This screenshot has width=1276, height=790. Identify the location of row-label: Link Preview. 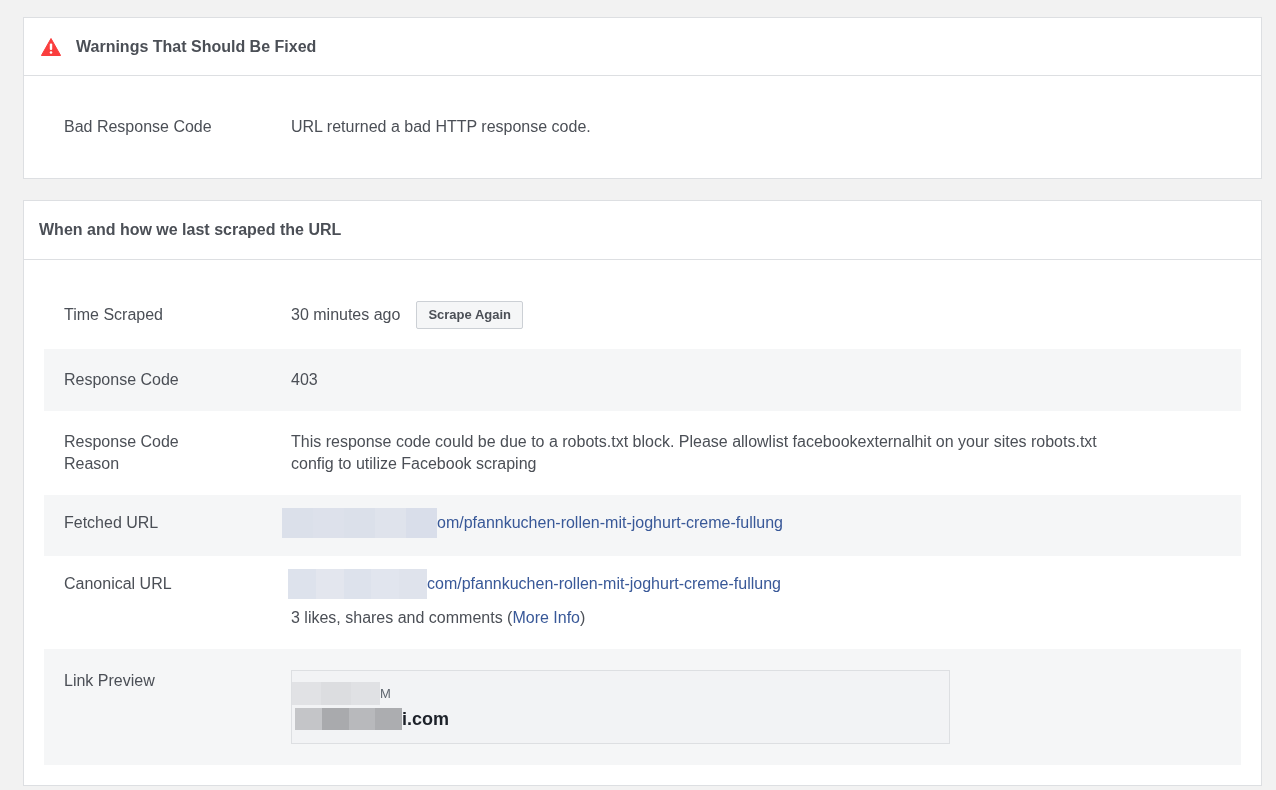
(110, 681).